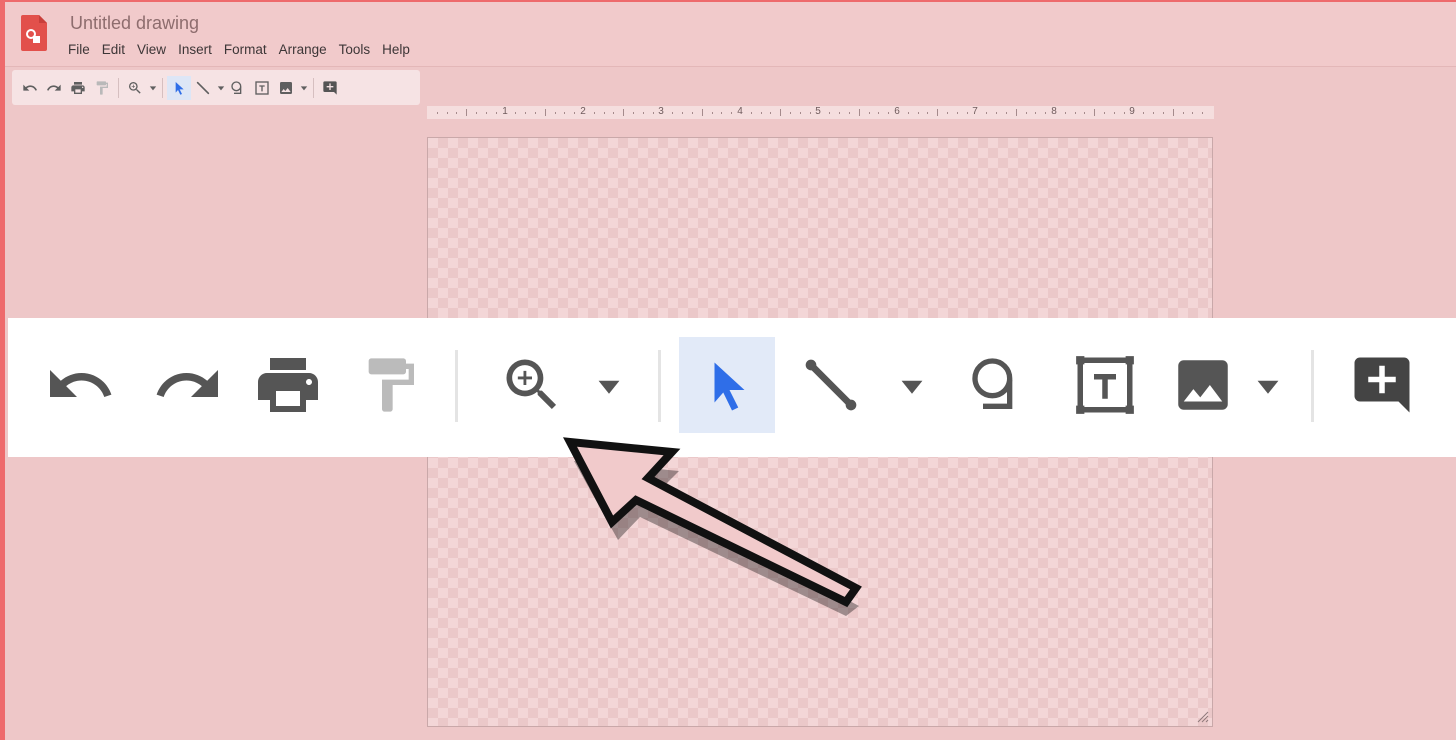 The image size is (1456, 740). Describe the element at coordinates (113, 49) in the screenshot. I see `menu-edit: Edit` at that location.